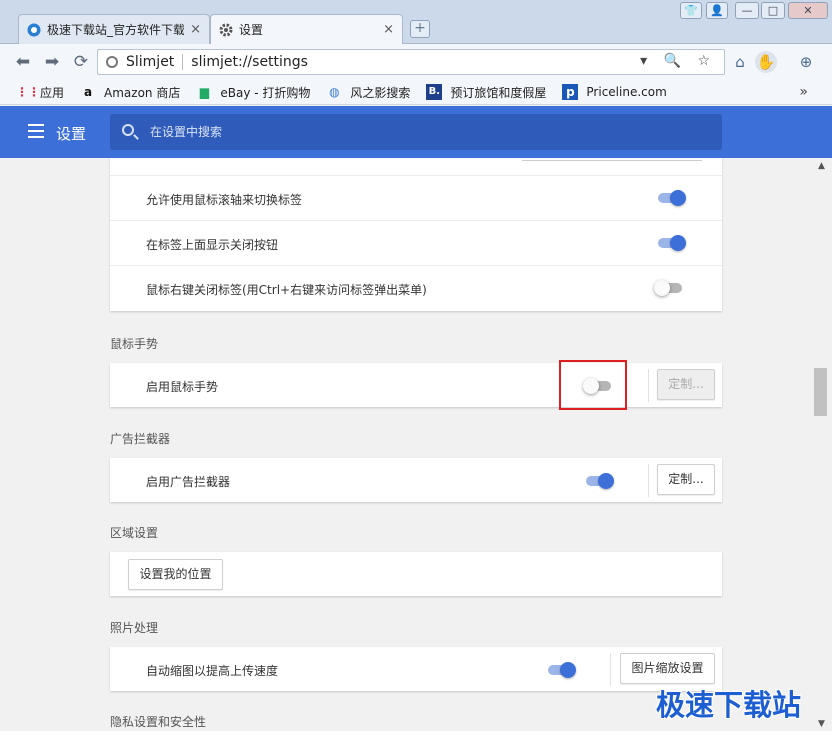 This screenshot has width=832, height=731. I want to click on setting-label: 启用广告拦截器, so click(188, 482).